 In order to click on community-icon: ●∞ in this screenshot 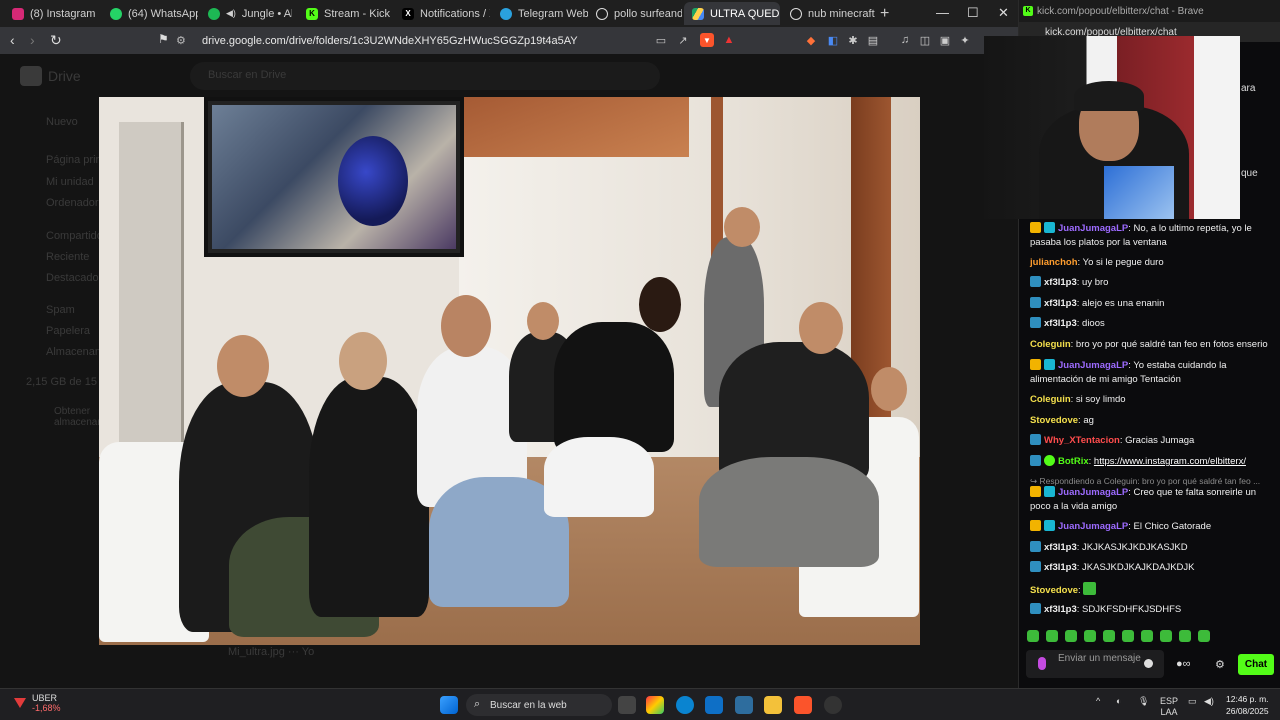, I will do `click(1183, 664)`.